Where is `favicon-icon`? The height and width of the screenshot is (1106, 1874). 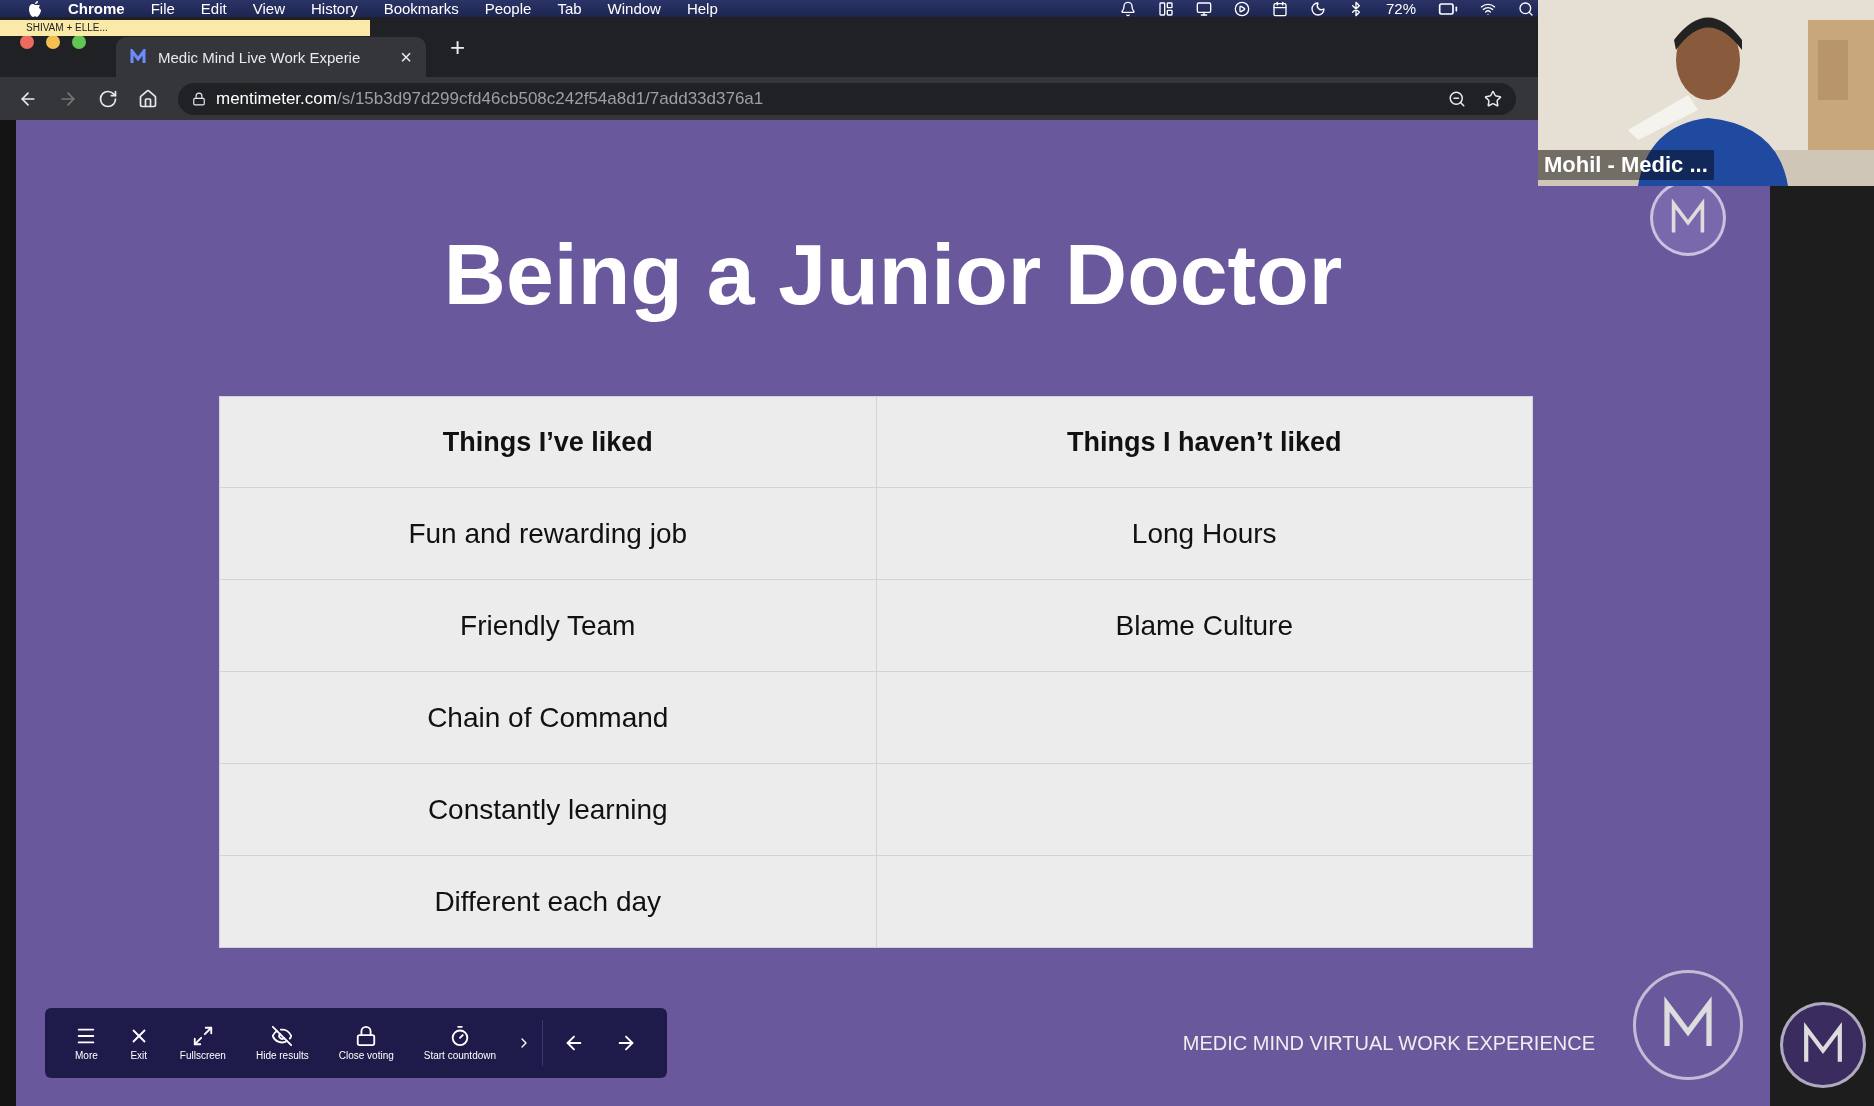
favicon-icon is located at coordinates (138, 57).